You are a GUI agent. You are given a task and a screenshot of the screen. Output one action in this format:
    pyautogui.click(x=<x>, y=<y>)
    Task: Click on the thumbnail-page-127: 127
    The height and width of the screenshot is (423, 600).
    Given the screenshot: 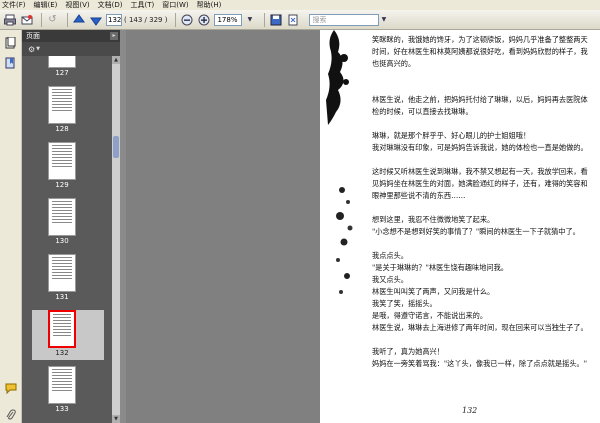 What is the action you would take?
    pyautogui.click(x=68, y=68)
    